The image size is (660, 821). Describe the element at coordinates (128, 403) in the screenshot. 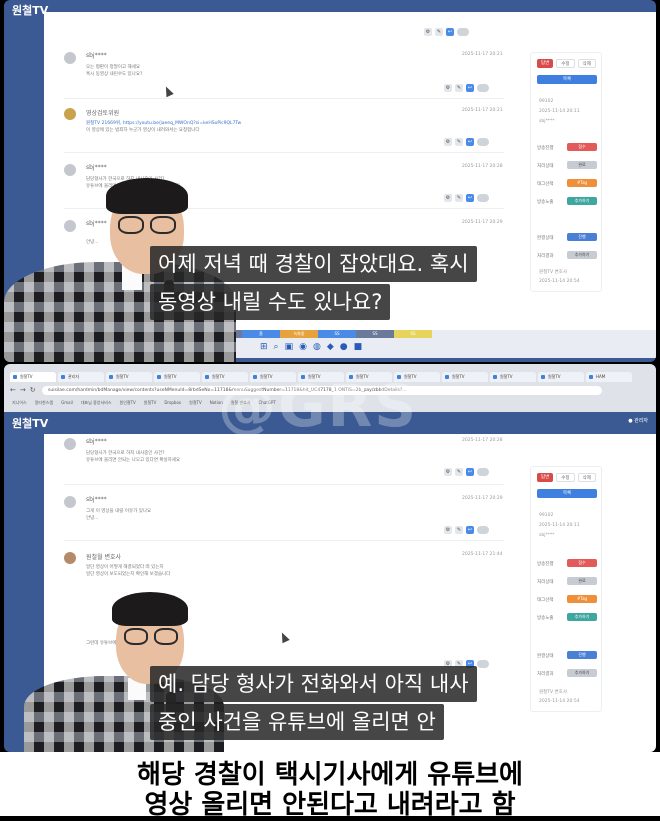

I see `bookmark: 원인철TV` at that location.